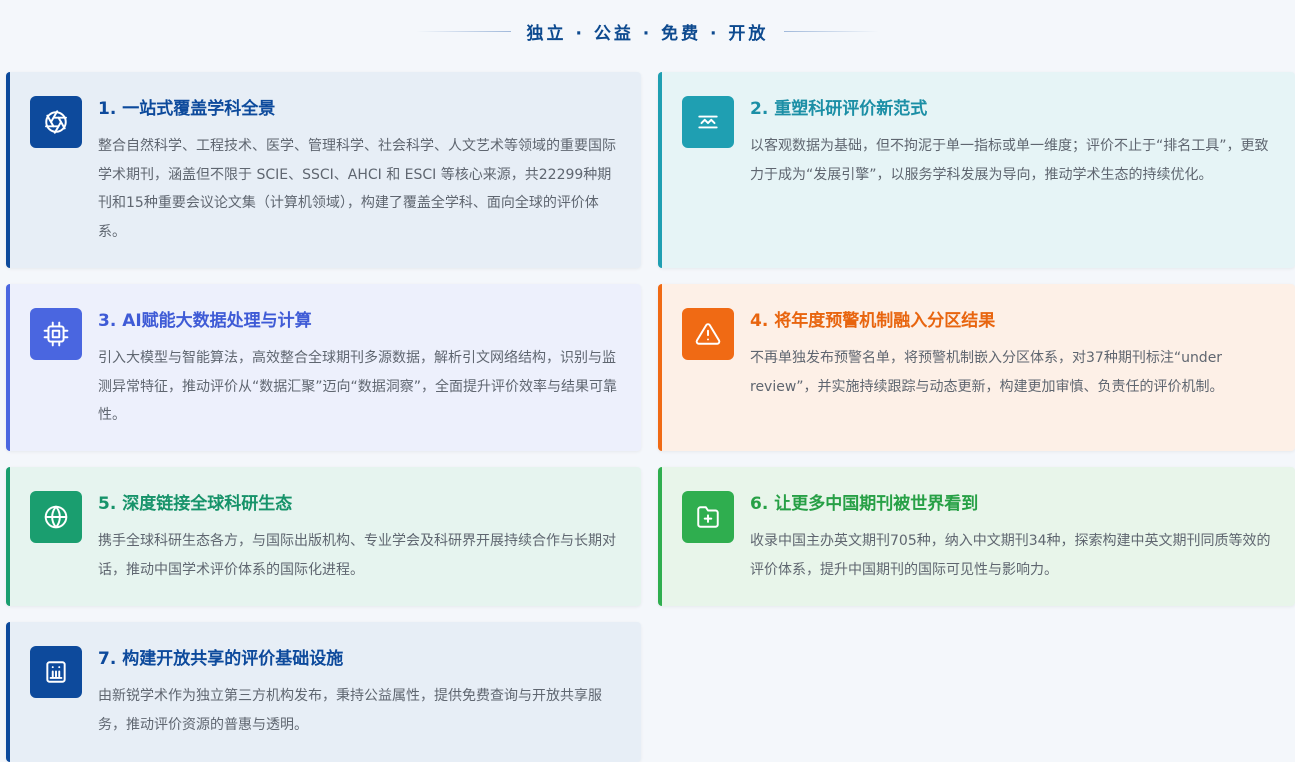 The image size is (1295, 762). I want to click on card-title: 6. 让更多中国期刊被世界看到, so click(864, 504).